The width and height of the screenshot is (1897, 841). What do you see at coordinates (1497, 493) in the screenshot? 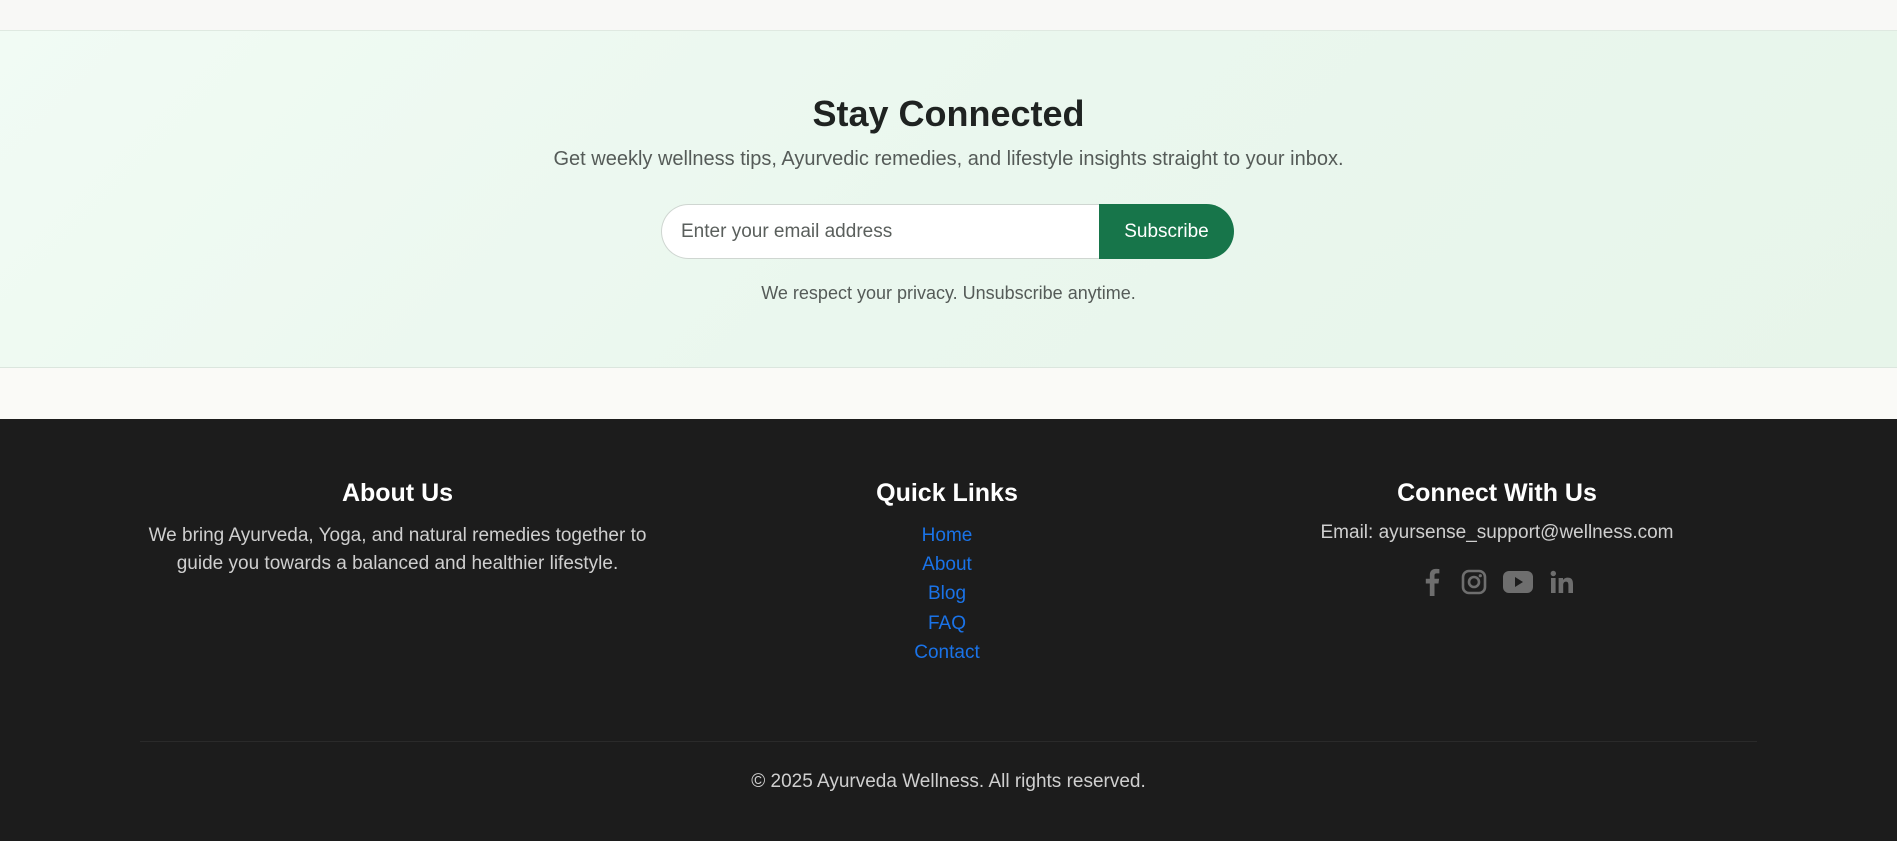
I see `connect-heading: Connect With Us` at bounding box center [1497, 493].